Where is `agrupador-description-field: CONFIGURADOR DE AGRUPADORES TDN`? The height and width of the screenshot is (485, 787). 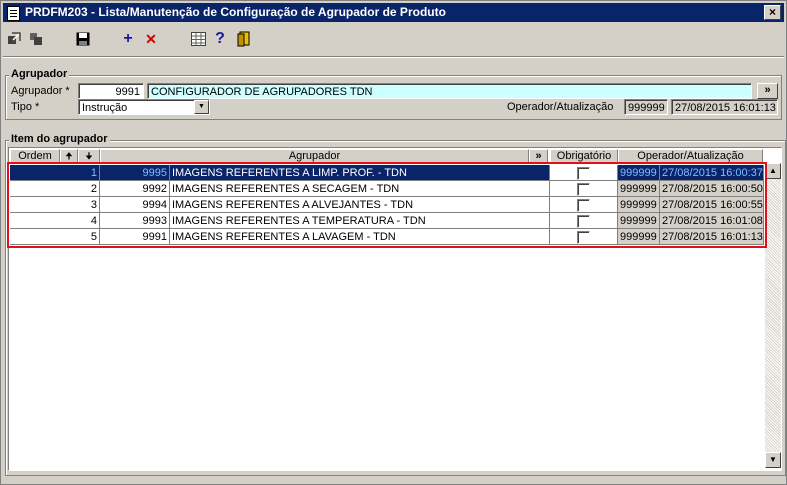 agrupador-description-field: CONFIGURADOR DE AGRUPADORES TDN is located at coordinates (449, 91).